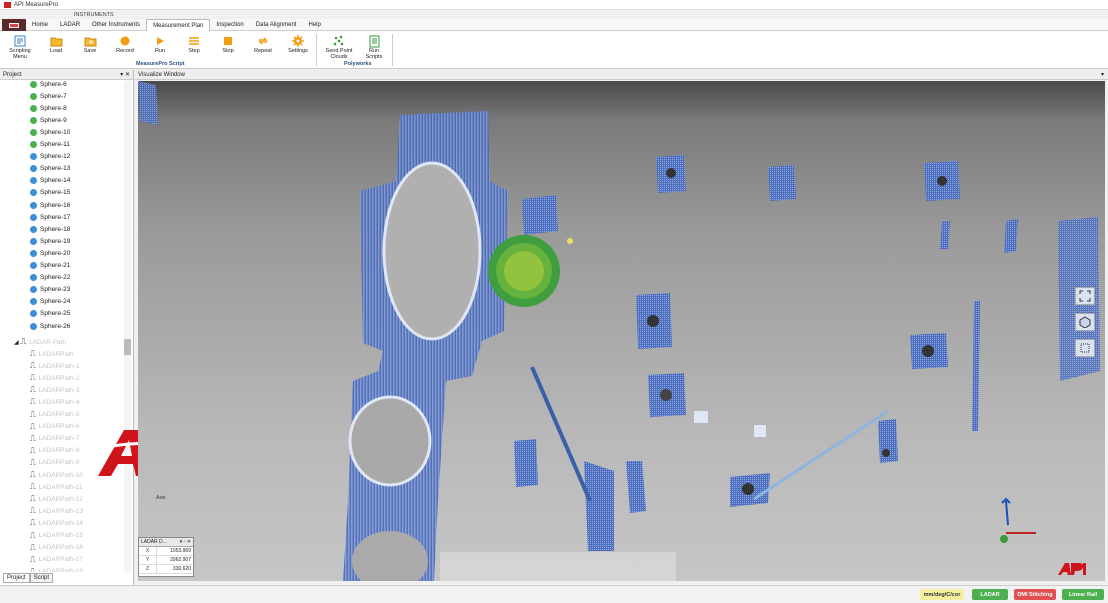  What do you see at coordinates (40, 25) in the screenshot?
I see `tab-home: Home` at bounding box center [40, 25].